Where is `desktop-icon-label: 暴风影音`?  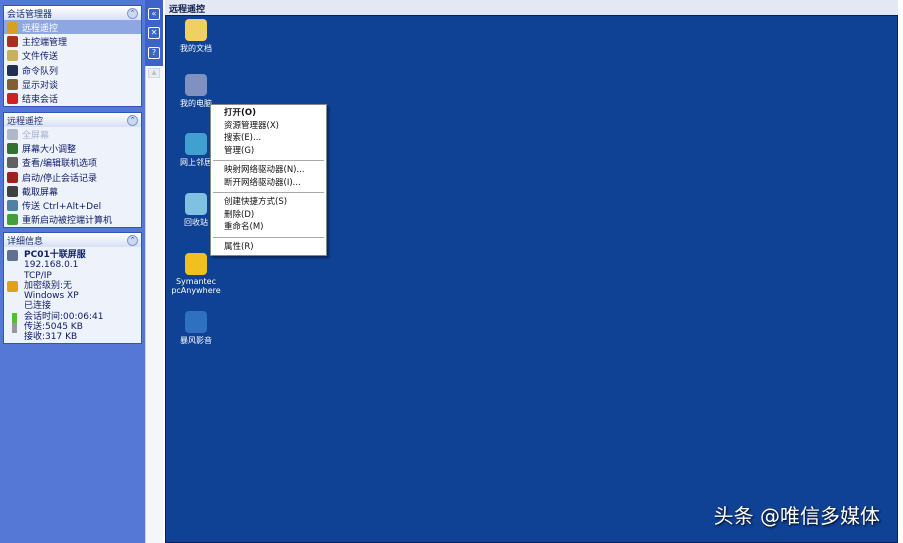 desktop-icon-label: 暴风影音 is located at coordinates (196, 340).